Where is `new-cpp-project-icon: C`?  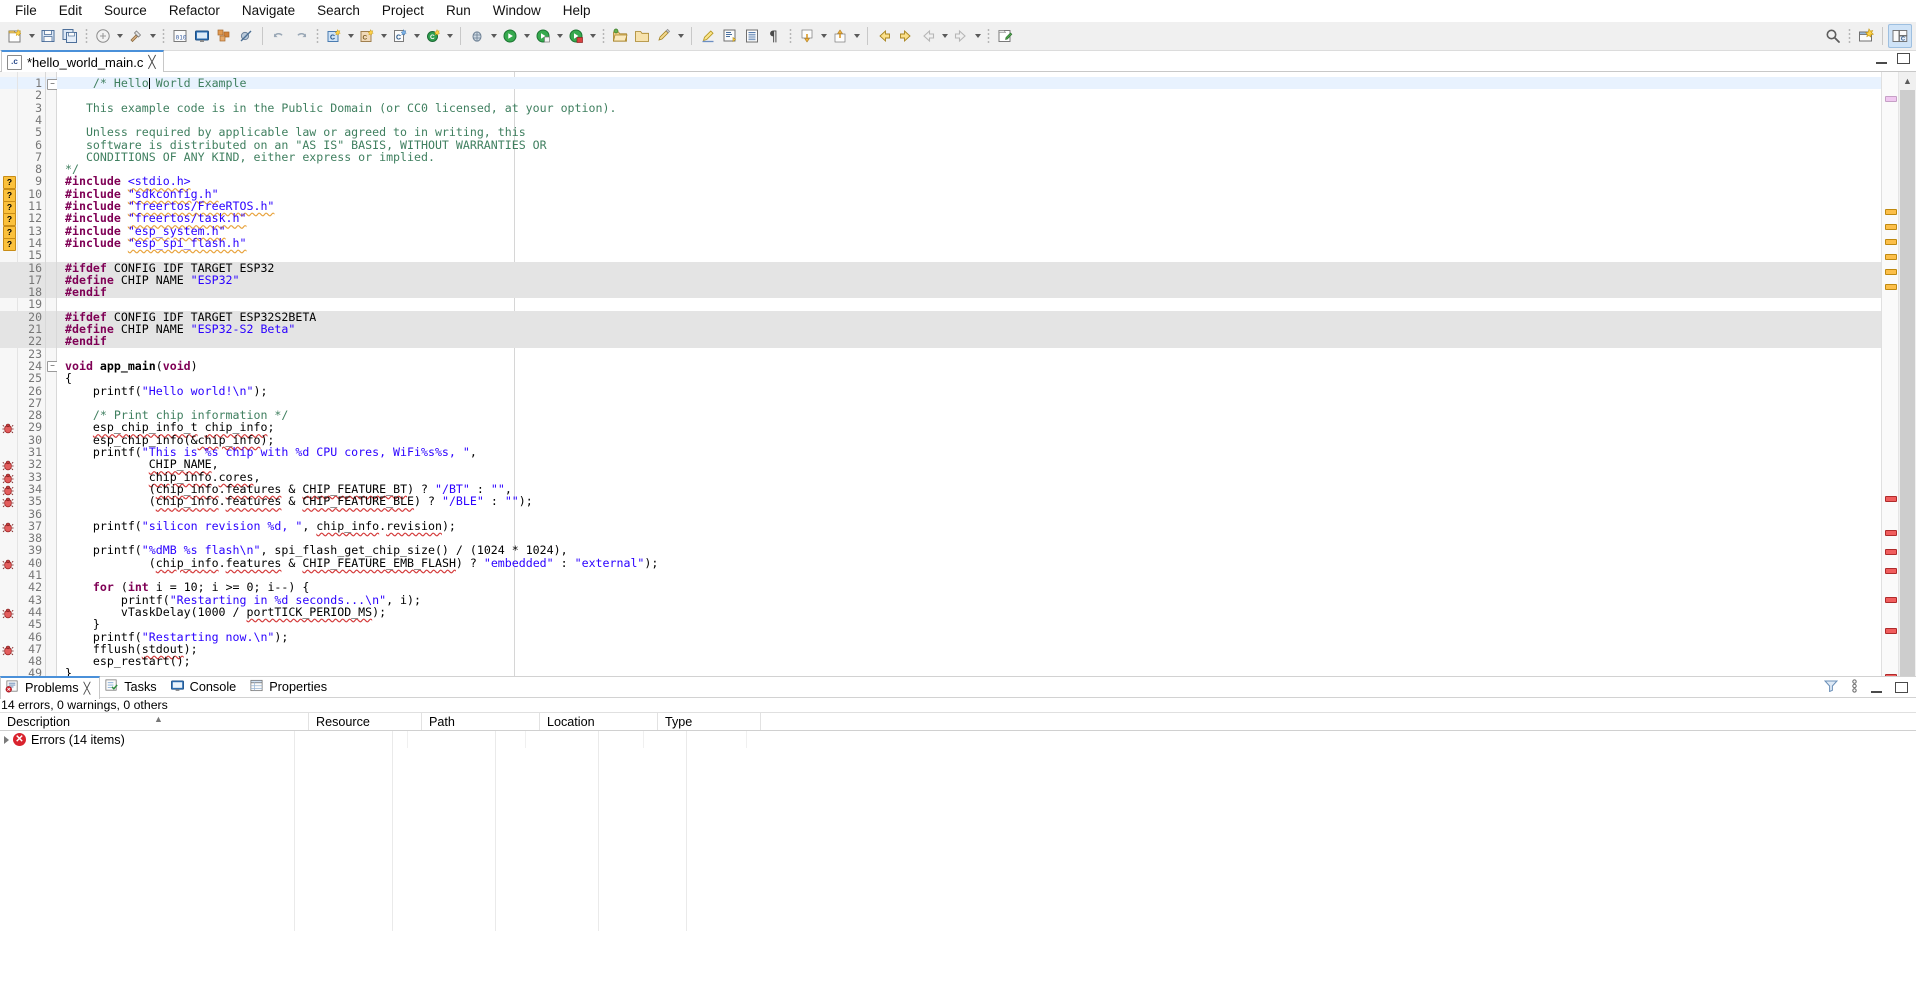
new-cpp-project-icon: C is located at coordinates (367, 36).